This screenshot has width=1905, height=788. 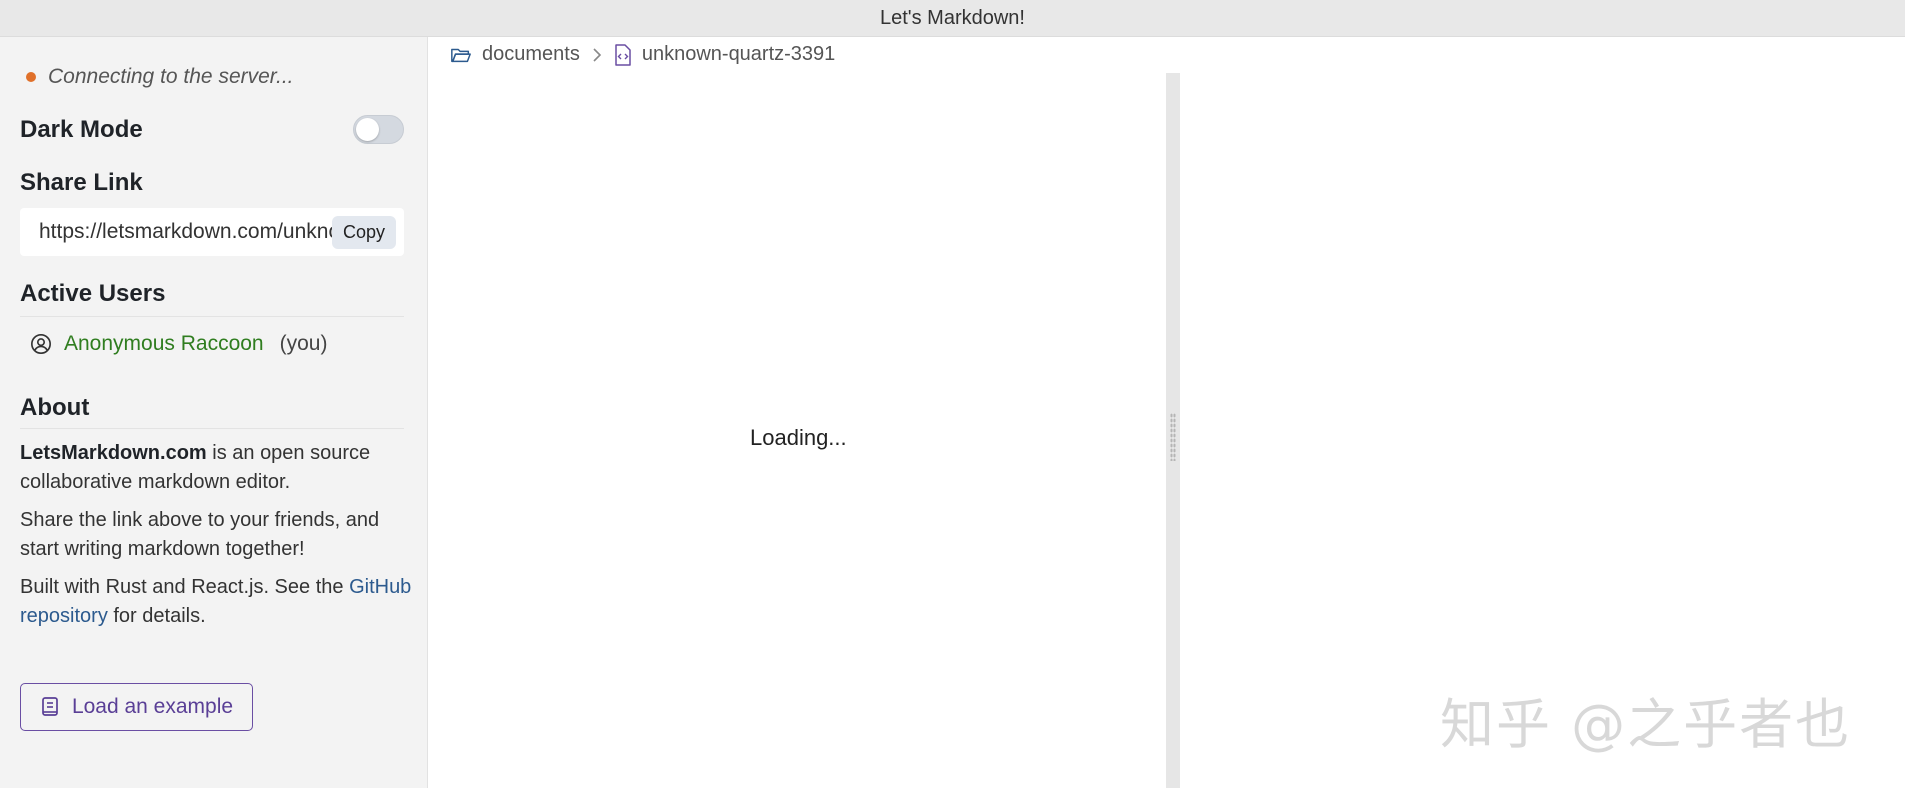 I want to click on window-title: Let's Markdown!, so click(x=952, y=17).